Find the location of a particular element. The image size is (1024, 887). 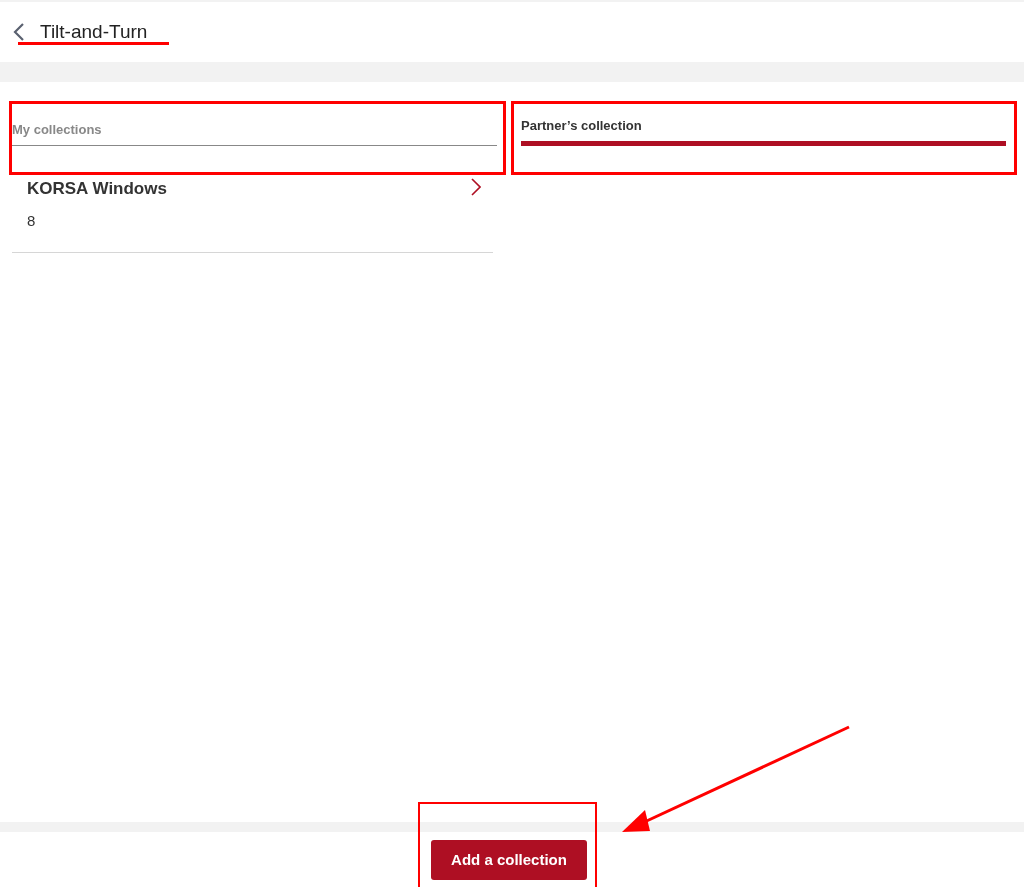

tab: Partner’s collection is located at coordinates (763, 125).